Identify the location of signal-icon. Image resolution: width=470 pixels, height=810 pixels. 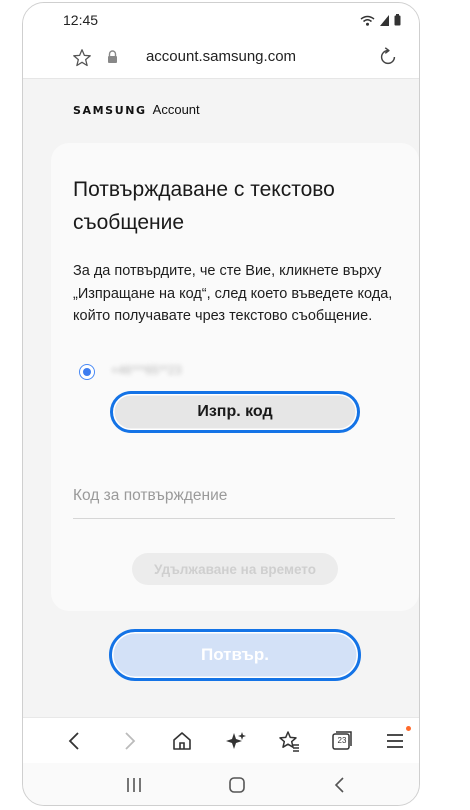
(384, 20).